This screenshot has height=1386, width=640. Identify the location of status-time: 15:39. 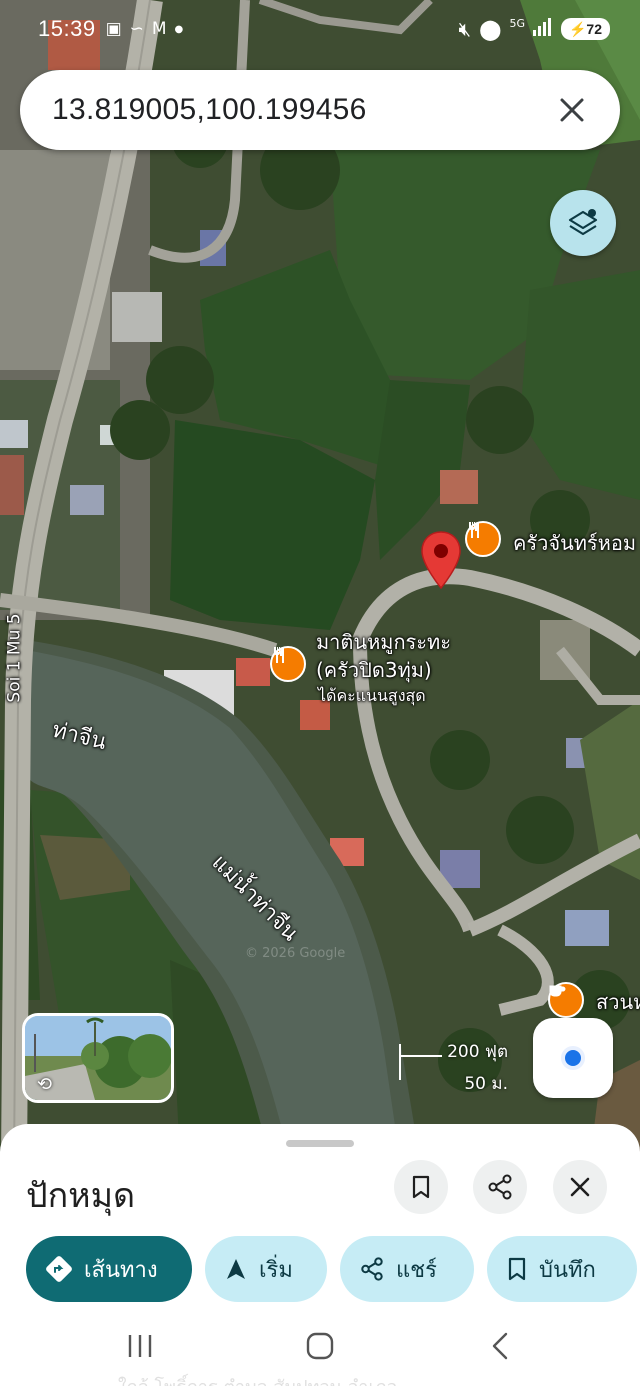
(67, 28).